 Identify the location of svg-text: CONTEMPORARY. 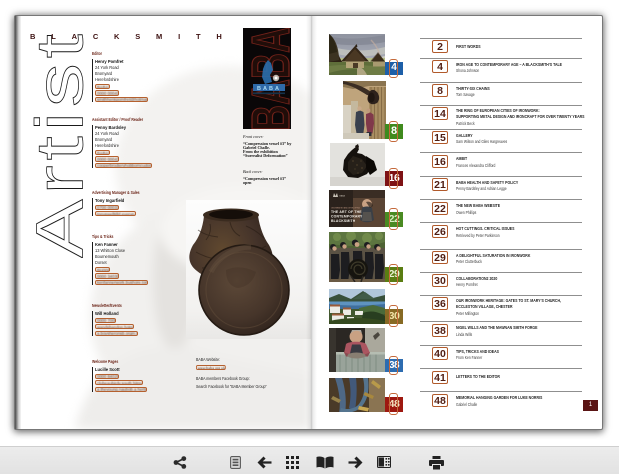
(347, 216).